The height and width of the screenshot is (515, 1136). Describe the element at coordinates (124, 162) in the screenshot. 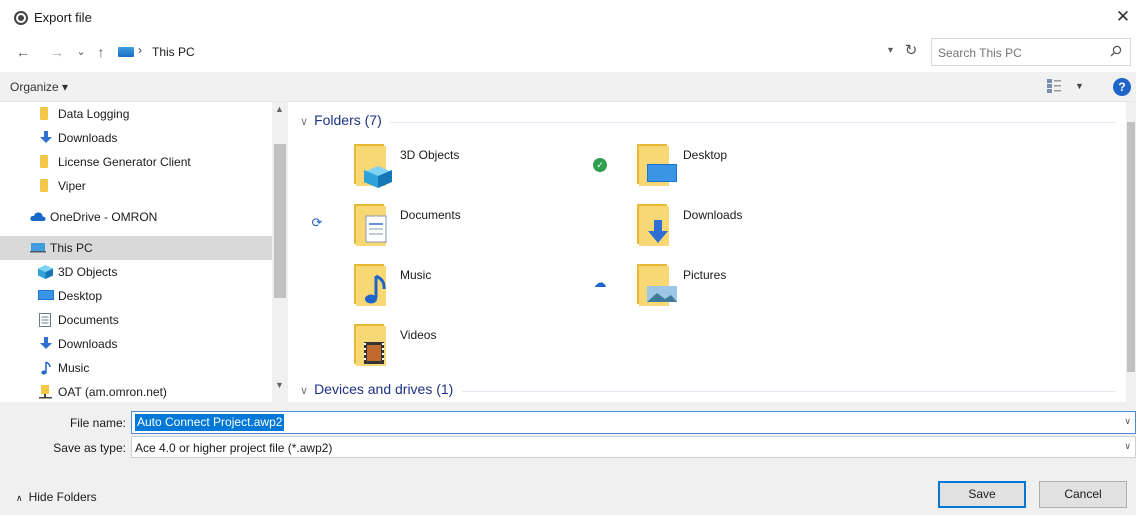

I see `sidebar-item-label: License Generator Client` at that location.